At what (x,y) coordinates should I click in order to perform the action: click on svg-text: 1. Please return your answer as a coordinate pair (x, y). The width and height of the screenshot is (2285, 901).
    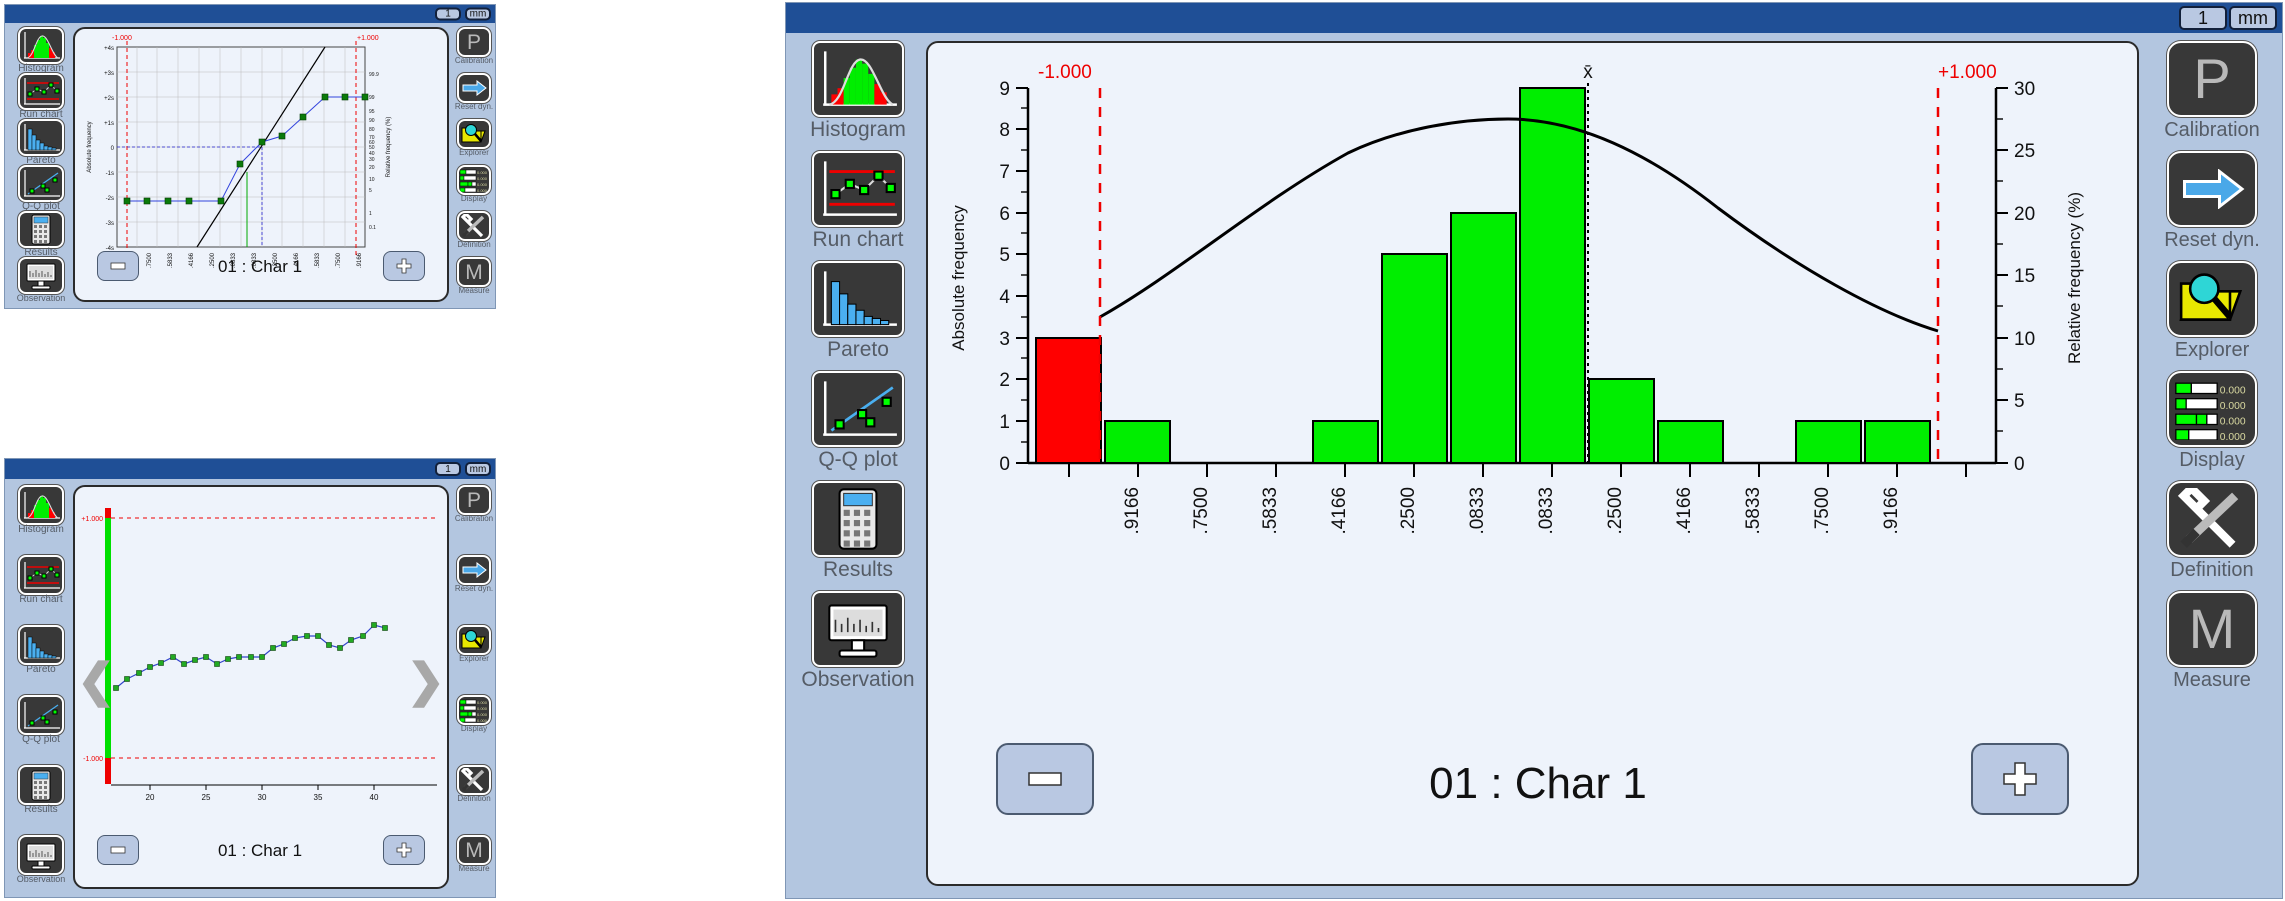
    Looking at the image, I should click on (370, 214).